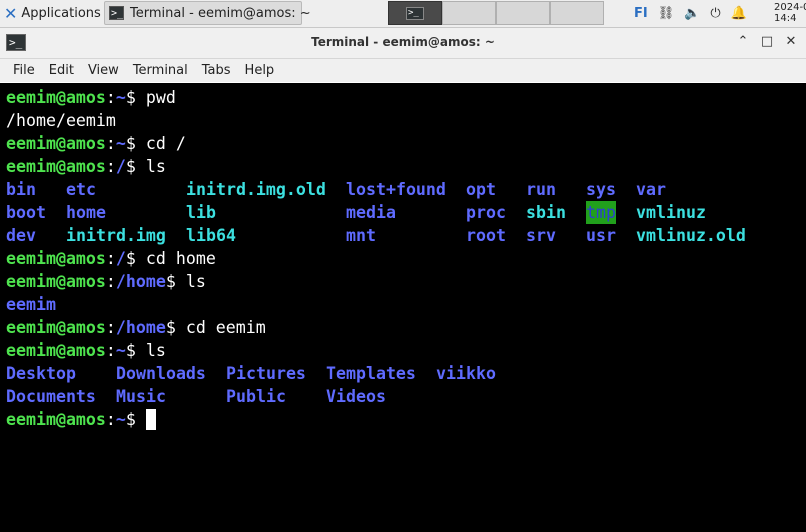 The height and width of the screenshot is (532, 806). Describe the element at coordinates (150, 419) in the screenshot. I see `text-cursor` at that location.